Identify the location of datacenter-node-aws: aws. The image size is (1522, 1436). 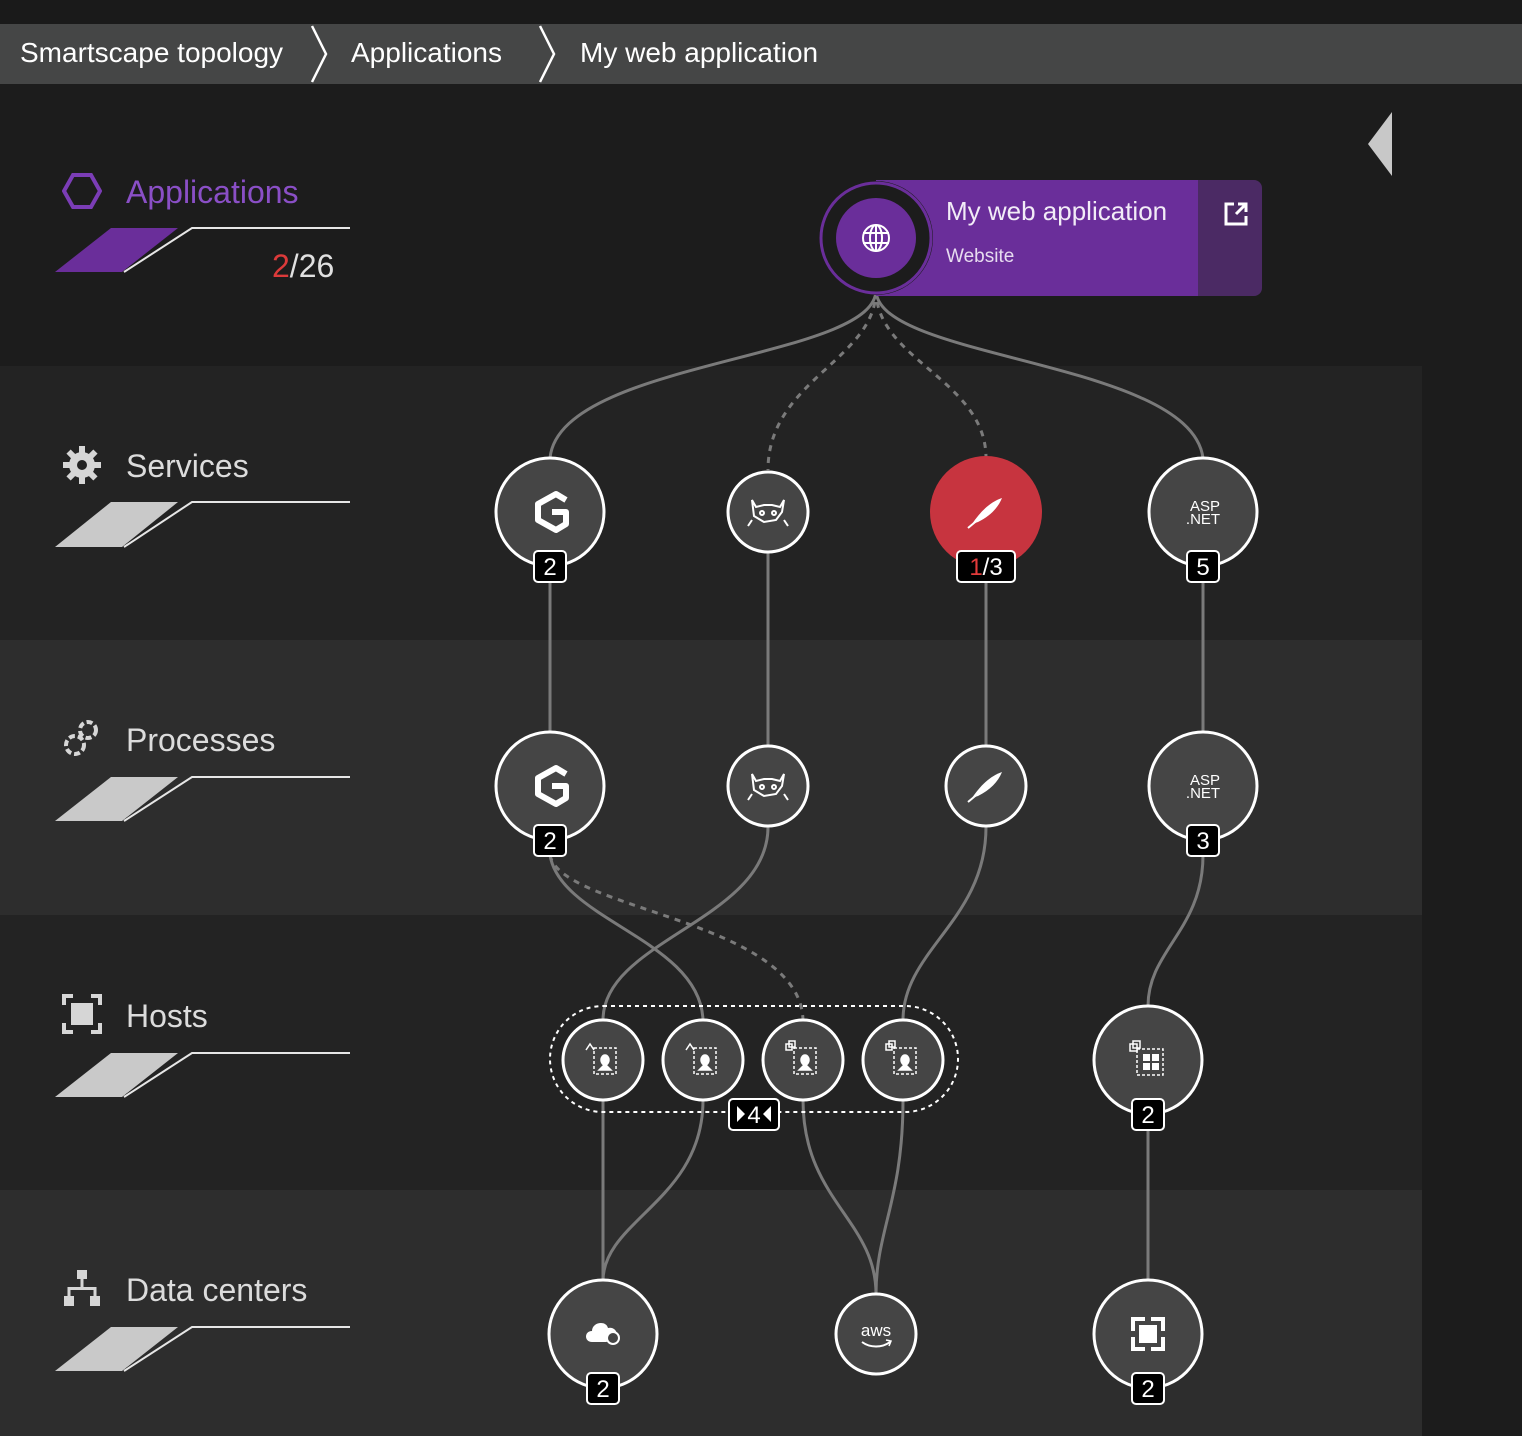
(876, 1334).